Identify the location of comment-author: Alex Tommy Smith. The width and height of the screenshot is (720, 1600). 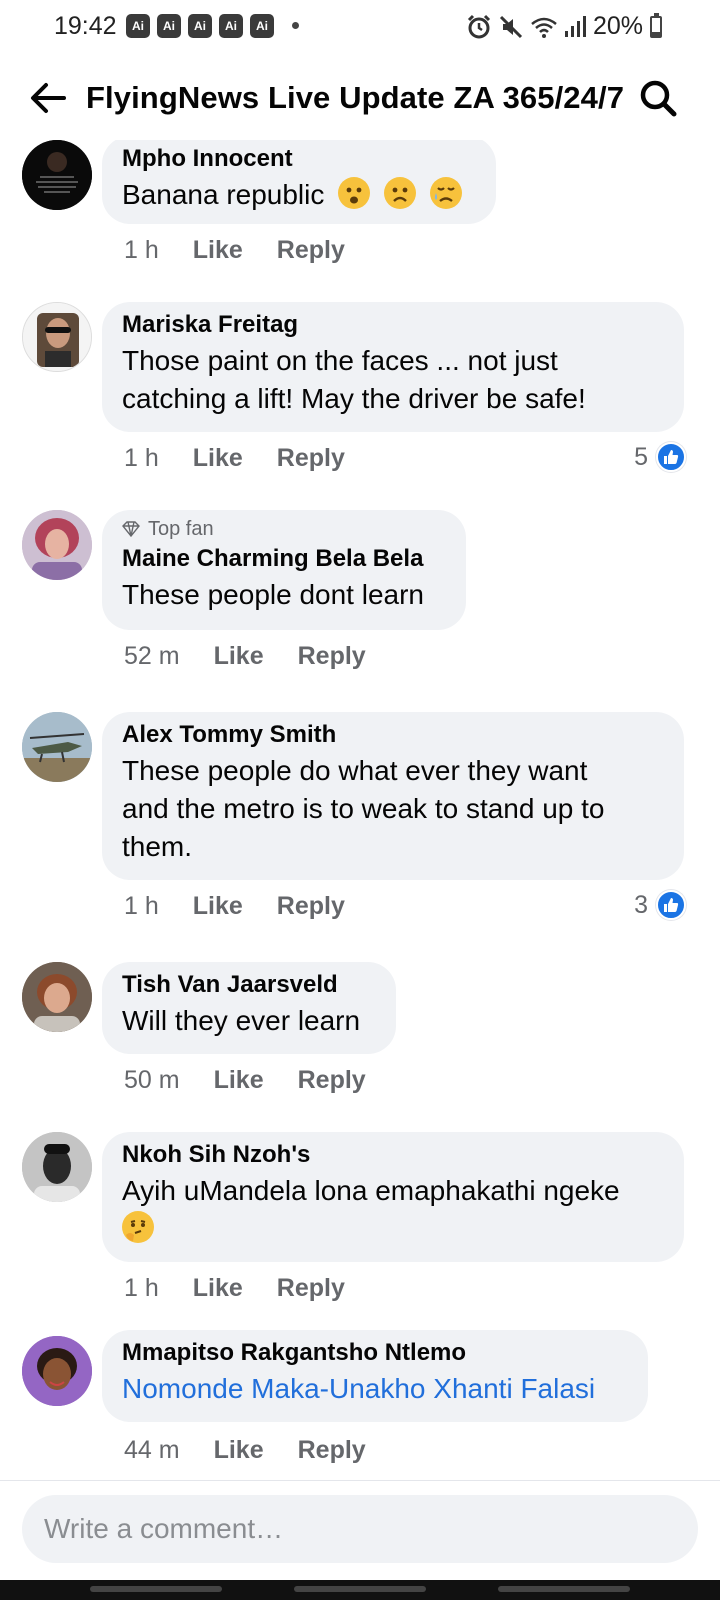
(393, 735).